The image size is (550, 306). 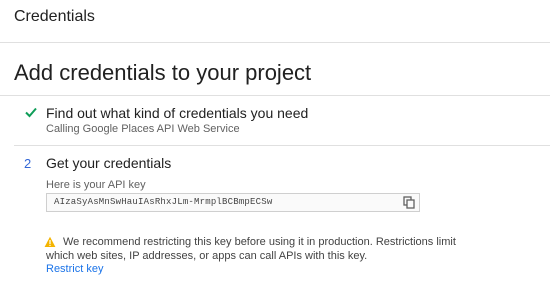 I want to click on divider, so click(x=275, y=95).